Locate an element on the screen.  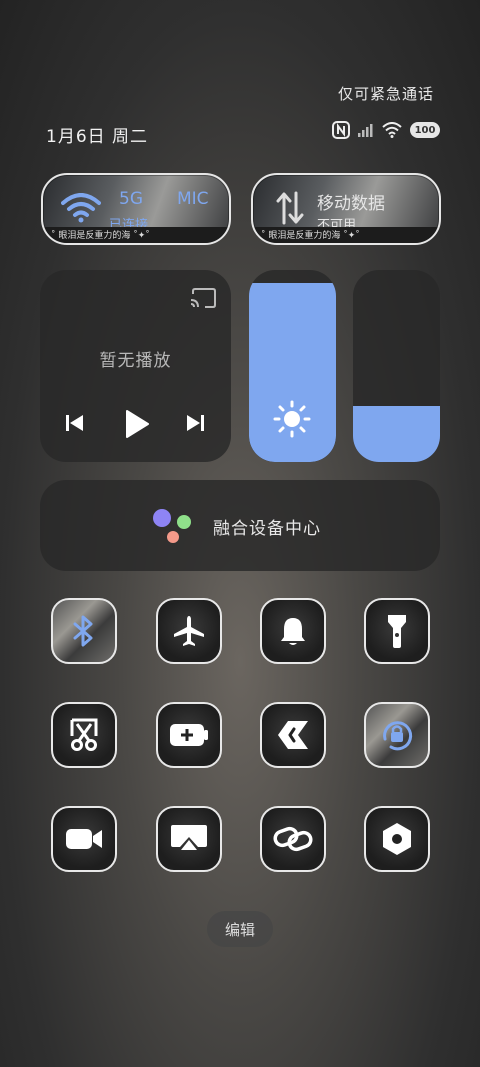
signal-icon is located at coordinates (365, 130).